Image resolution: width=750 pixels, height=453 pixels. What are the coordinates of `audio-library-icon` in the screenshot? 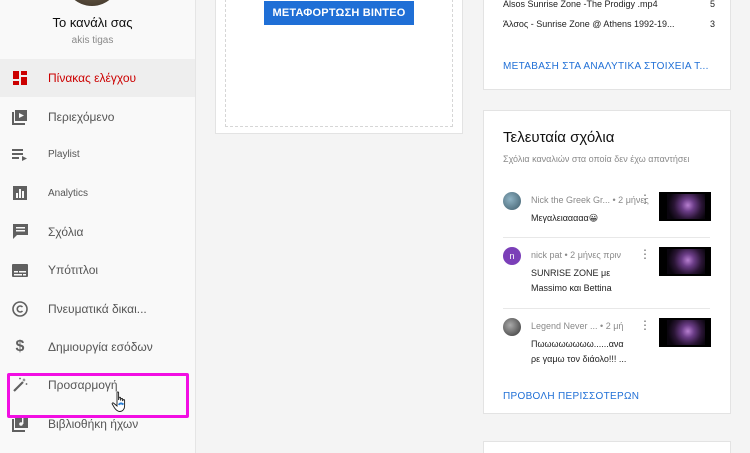 It's located at (20, 424).